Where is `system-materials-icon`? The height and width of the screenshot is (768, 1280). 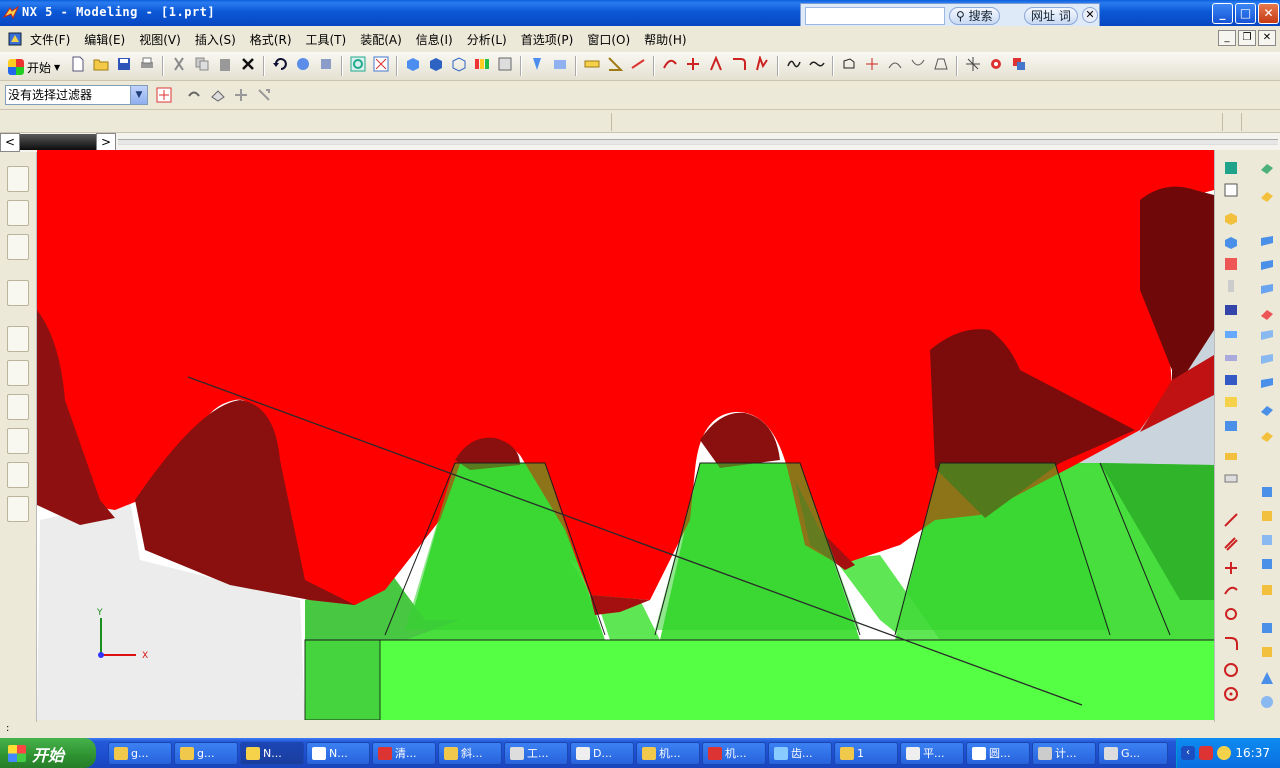 system-materials-icon is located at coordinates (18, 373).